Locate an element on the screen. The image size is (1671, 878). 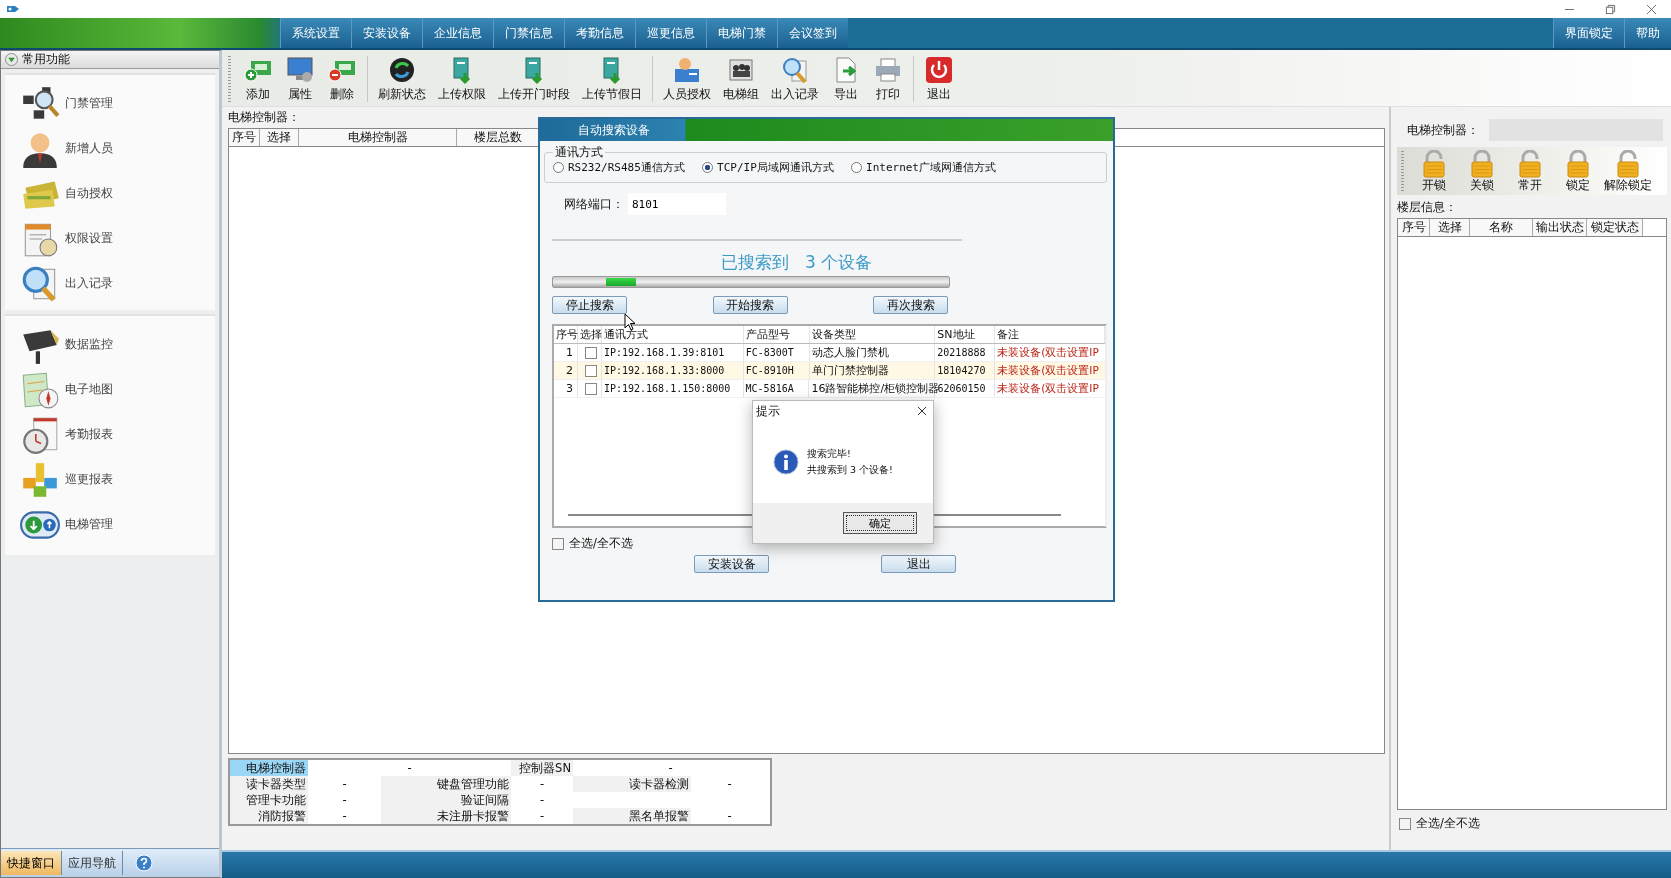
dialog-button: 退出 is located at coordinates (918, 564).